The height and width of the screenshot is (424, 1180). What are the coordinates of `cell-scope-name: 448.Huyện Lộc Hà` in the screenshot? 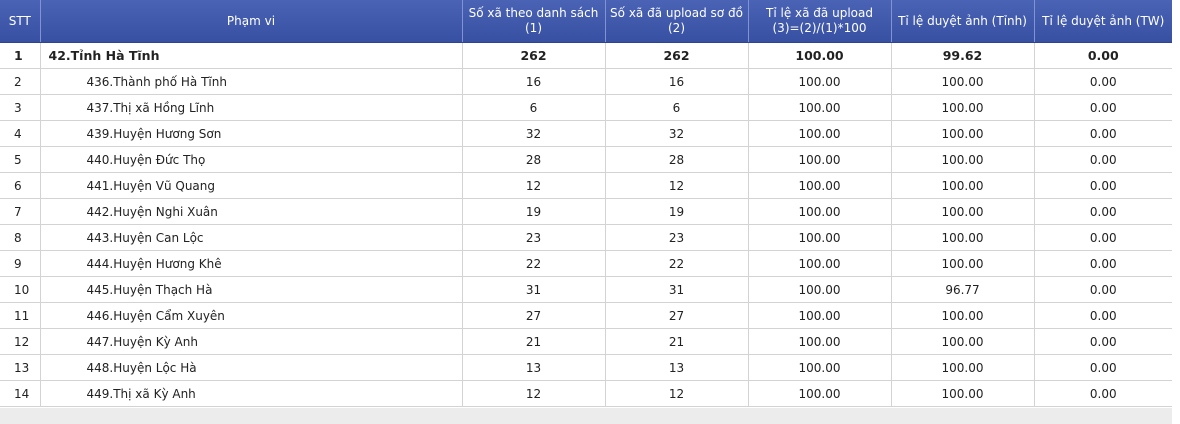 It's located at (251, 367).